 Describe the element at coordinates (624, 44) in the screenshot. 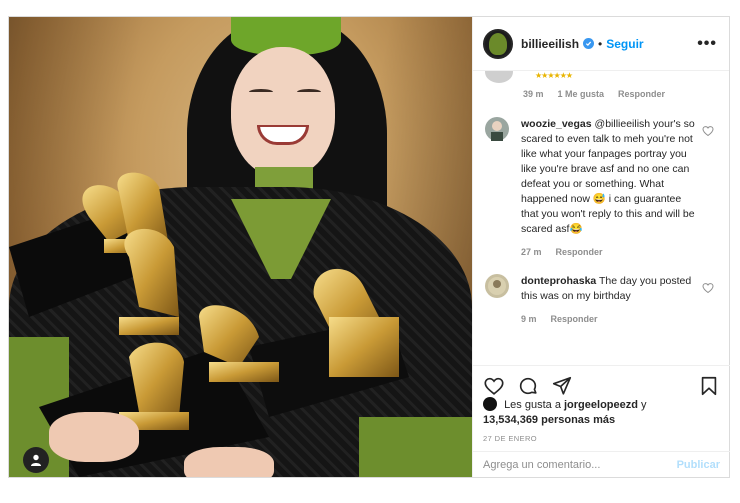

I see `follow-button: Seguir` at that location.